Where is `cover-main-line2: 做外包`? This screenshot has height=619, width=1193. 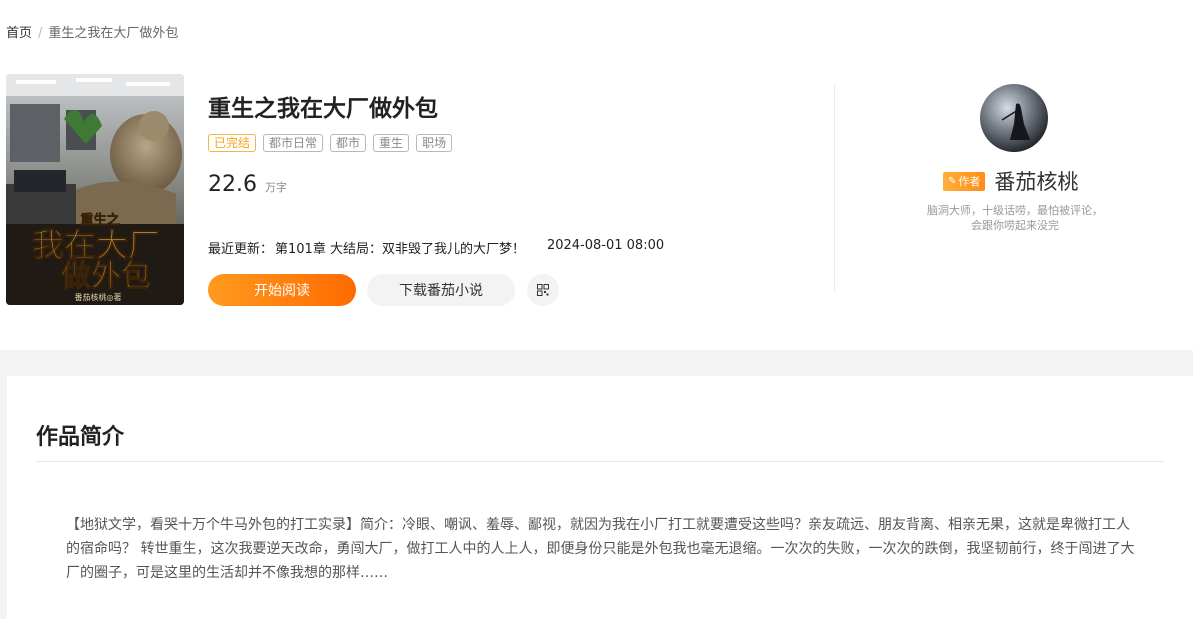 cover-main-line2: 做外包 is located at coordinates (105, 276).